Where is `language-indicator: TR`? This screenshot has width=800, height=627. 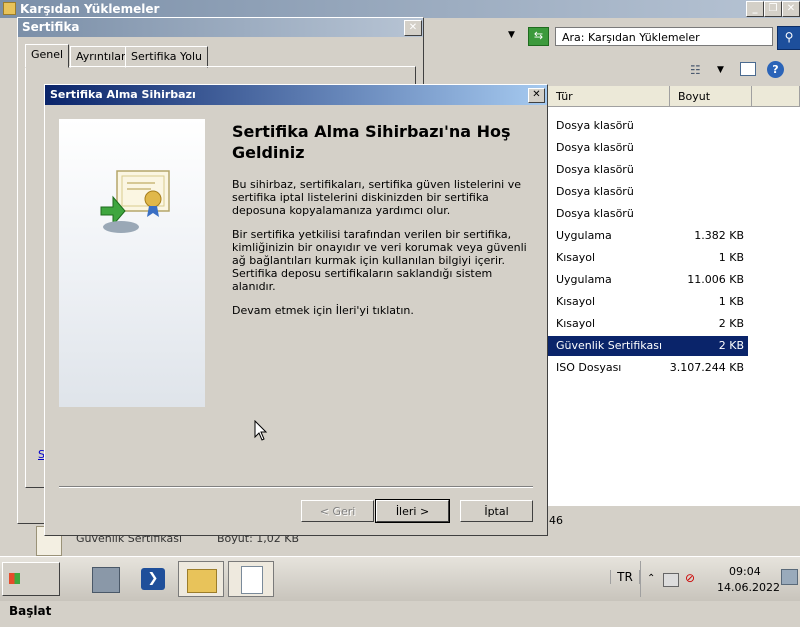
language-indicator: TR is located at coordinates (625, 577).